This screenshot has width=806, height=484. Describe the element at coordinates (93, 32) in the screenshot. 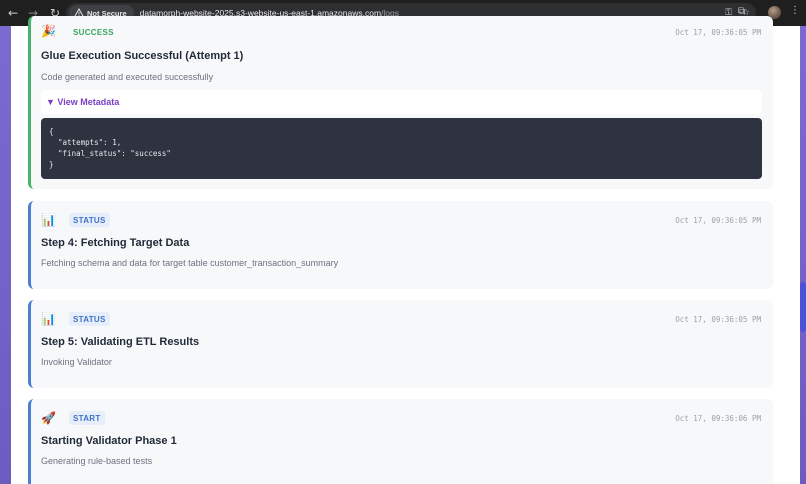

I see `status-badge: SUCCESS` at that location.